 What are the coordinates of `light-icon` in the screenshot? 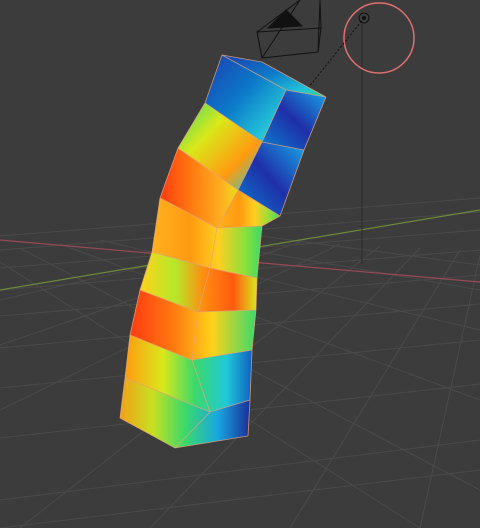 It's located at (357, 50).